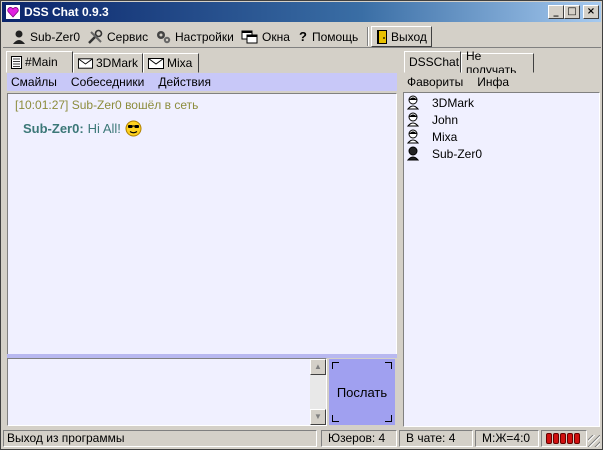 The width and height of the screenshot is (603, 450). I want to click on tab-main: #Main, so click(39, 62).